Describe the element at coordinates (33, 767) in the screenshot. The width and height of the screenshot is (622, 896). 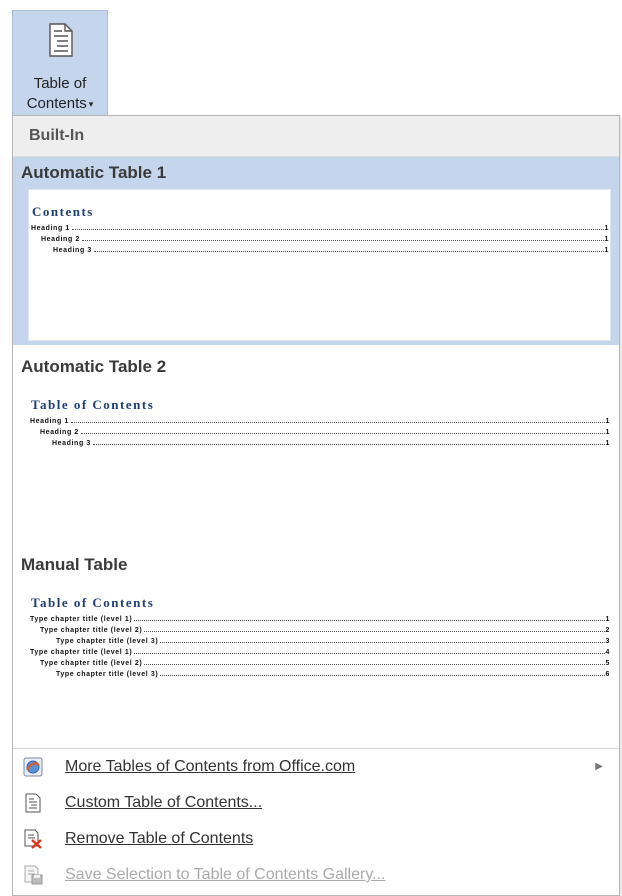
I see `office-globe-icon` at that location.